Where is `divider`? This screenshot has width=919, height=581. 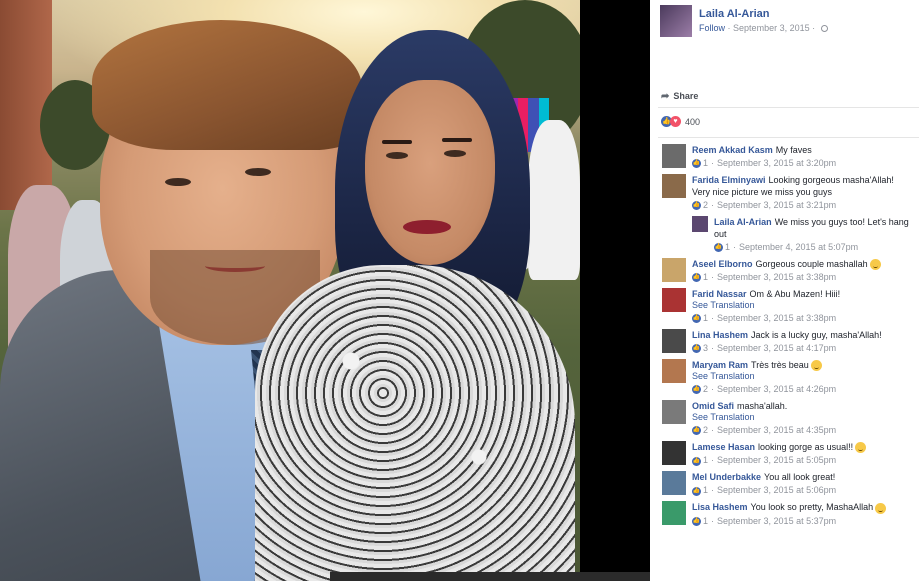
divider is located at coordinates (788, 107).